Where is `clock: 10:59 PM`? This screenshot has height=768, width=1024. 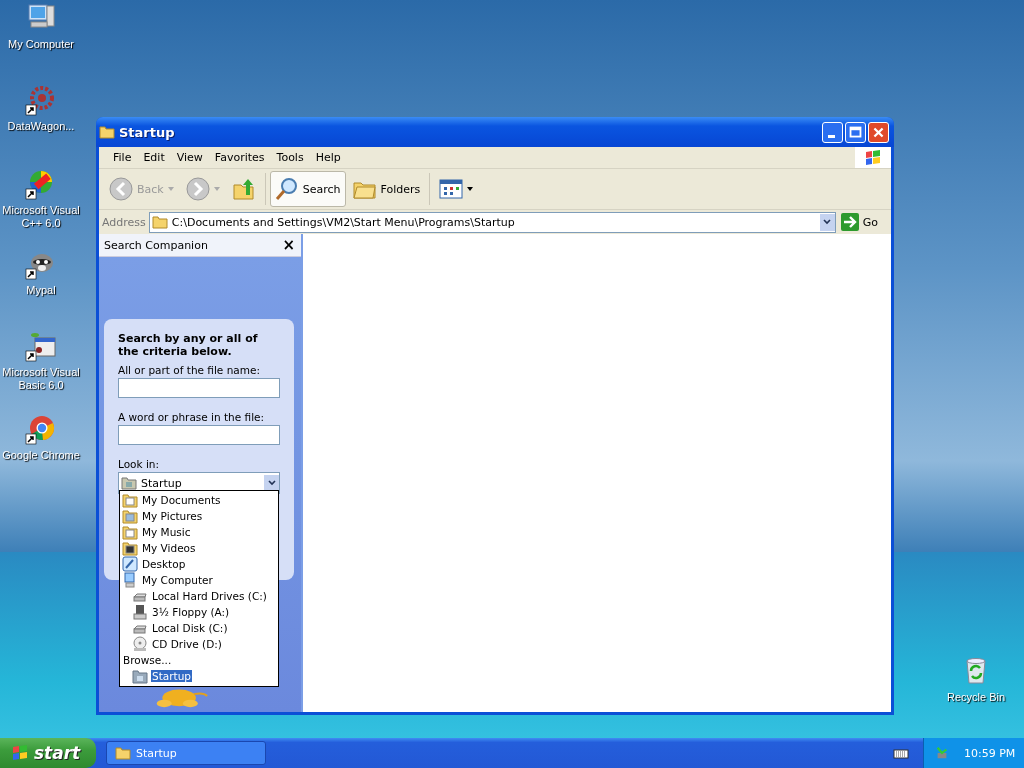
clock: 10:59 PM is located at coordinates (990, 753).